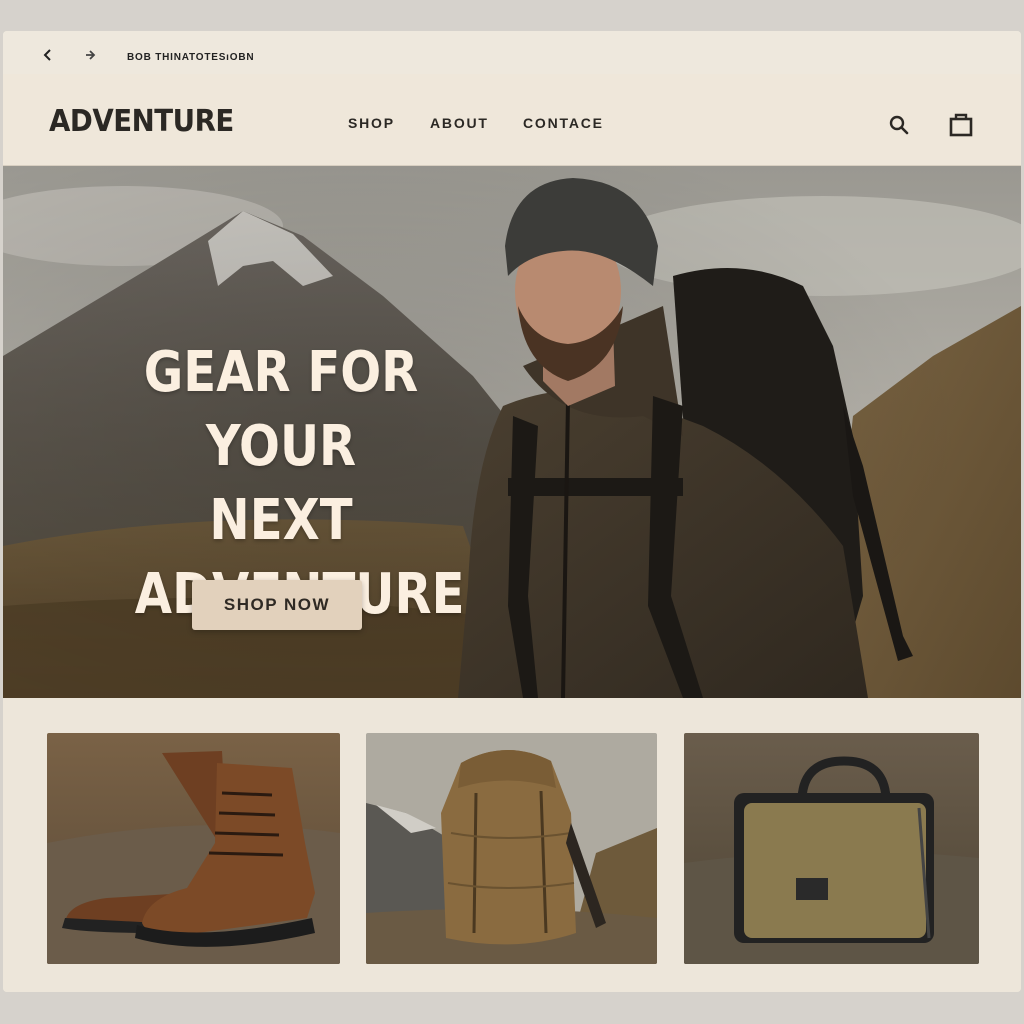 The width and height of the screenshot is (1024, 1024). What do you see at coordinates (512, 52) in the screenshot?
I see `browser-toolbar: BOB THINATOTESıOBN` at bounding box center [512, 52].